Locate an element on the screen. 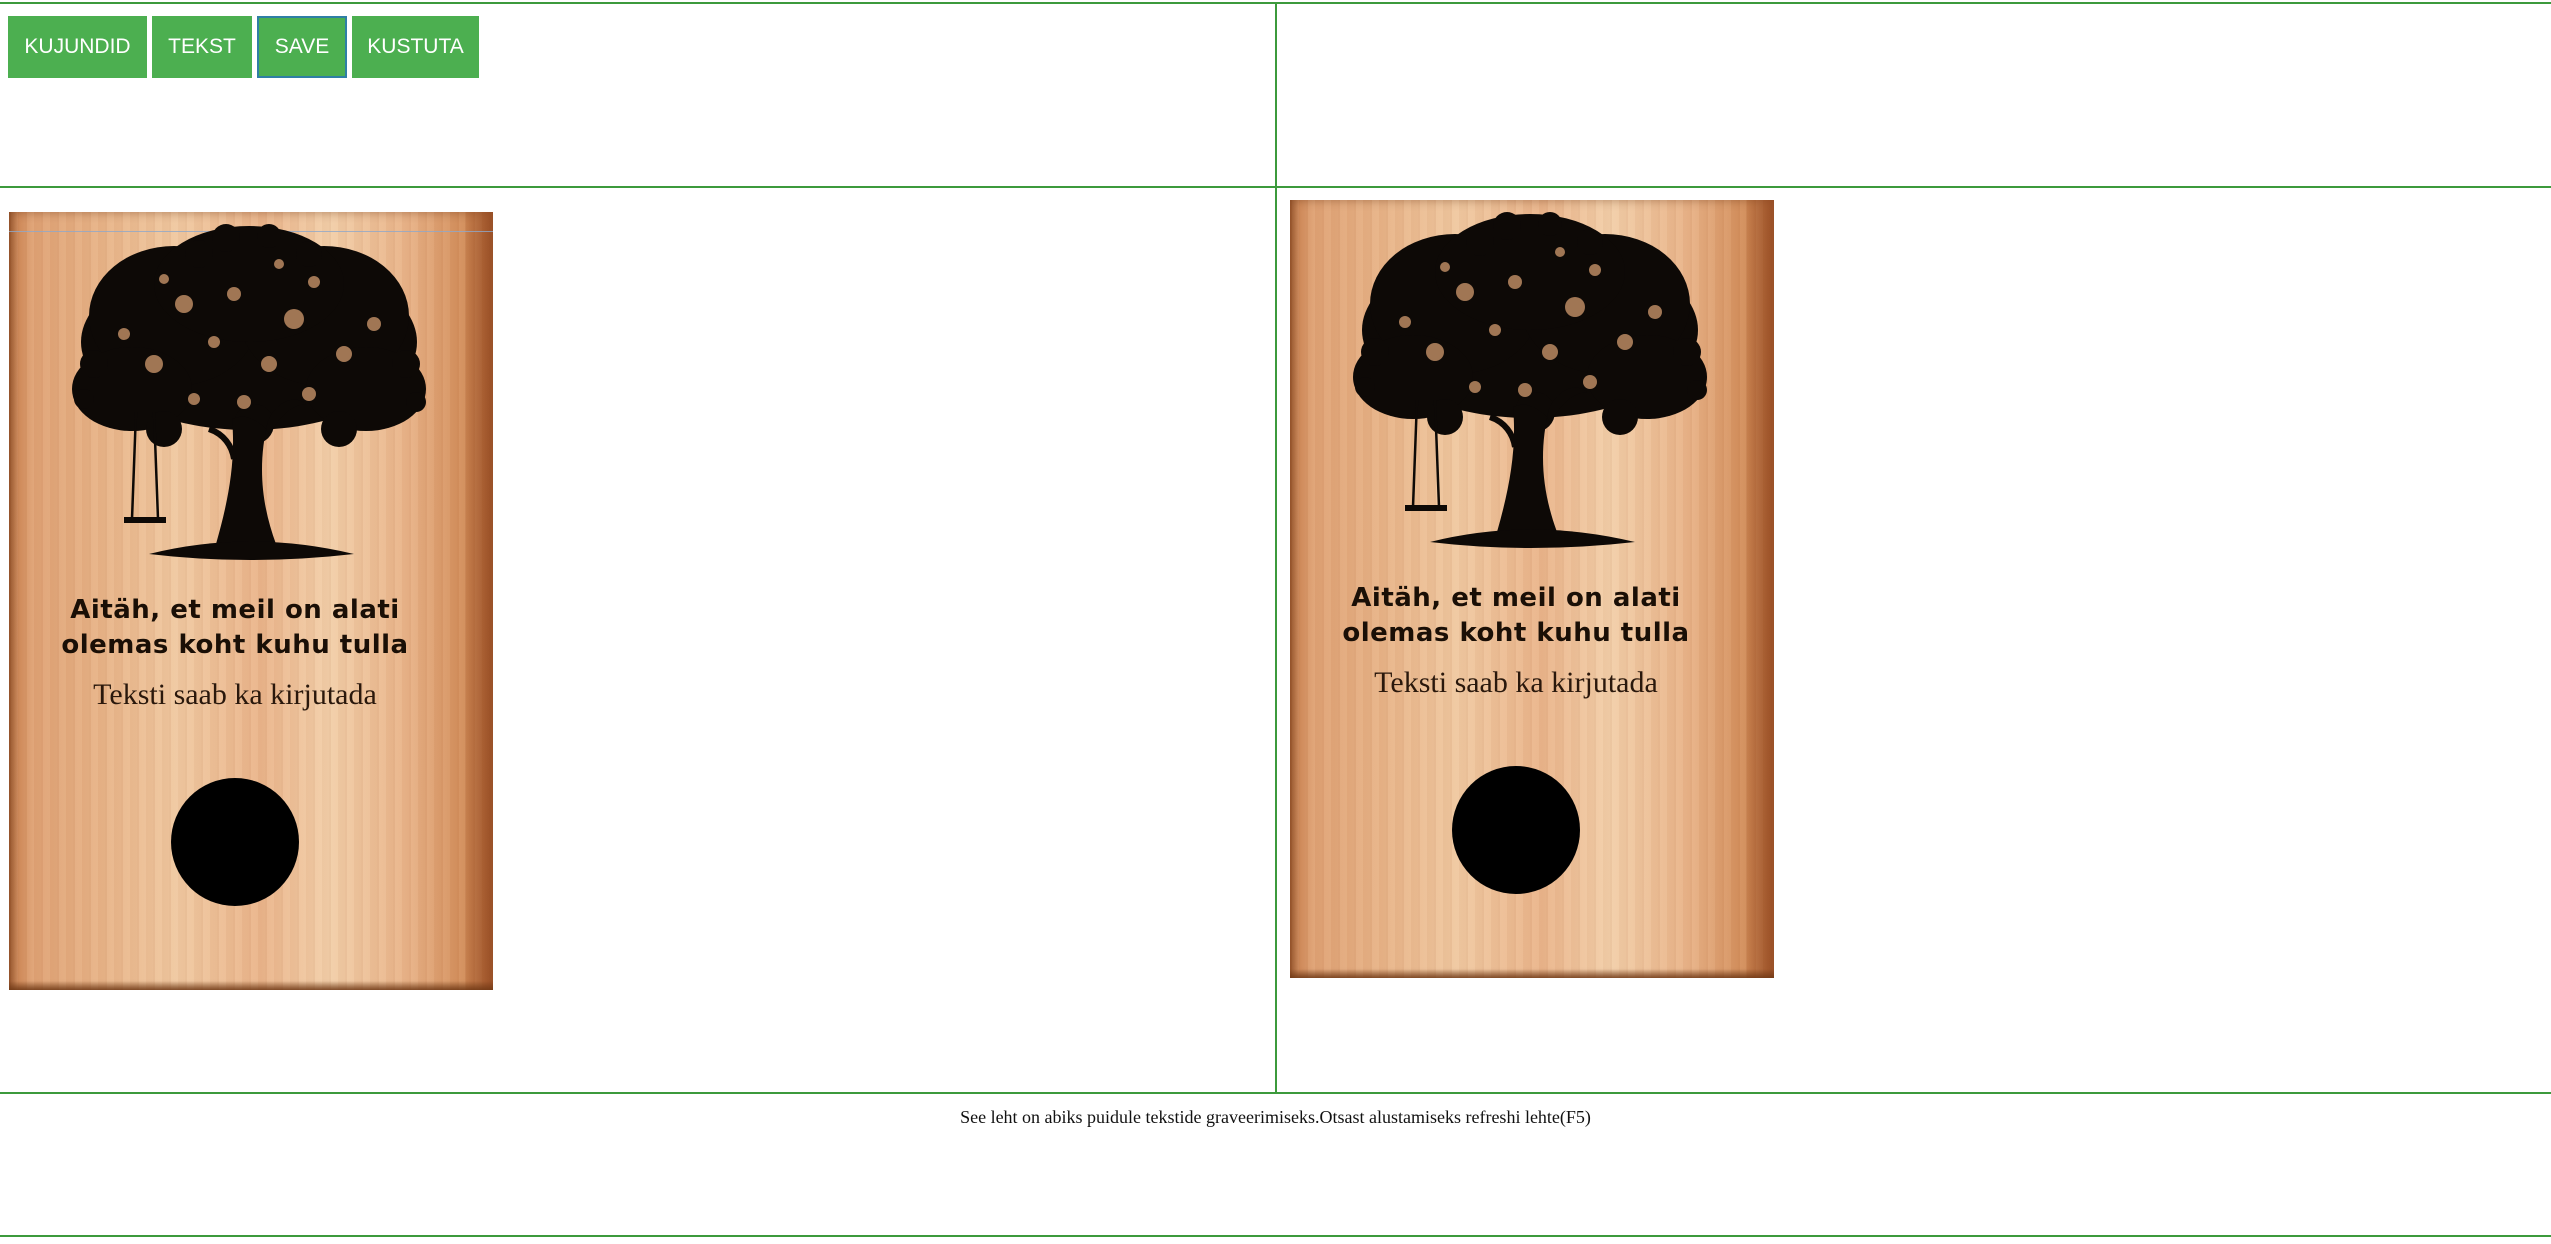 The image size is (2551, 1244). save-button: SAVE is located at coordinates (302, 47).